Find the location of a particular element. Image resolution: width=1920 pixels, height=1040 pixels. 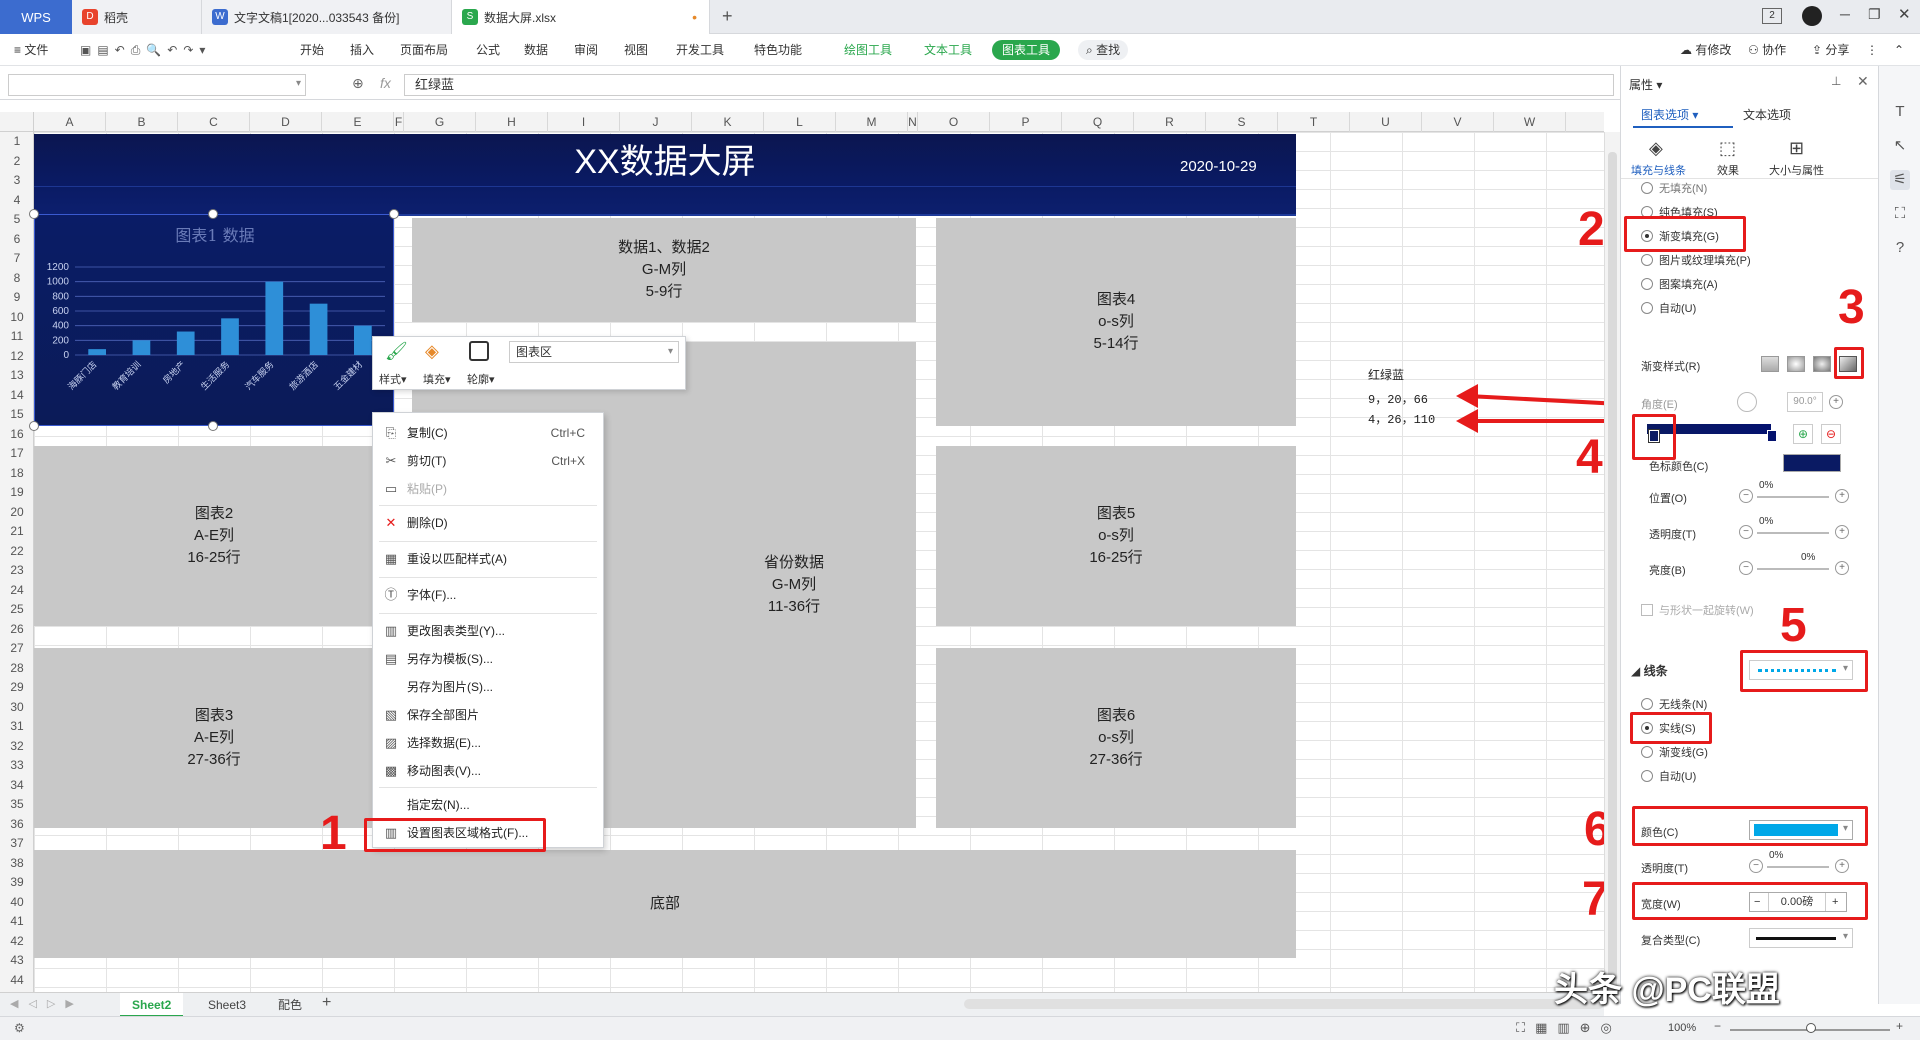

sheet-tab-sheet2: Sheet2 is located at coordinates (152, 1005).